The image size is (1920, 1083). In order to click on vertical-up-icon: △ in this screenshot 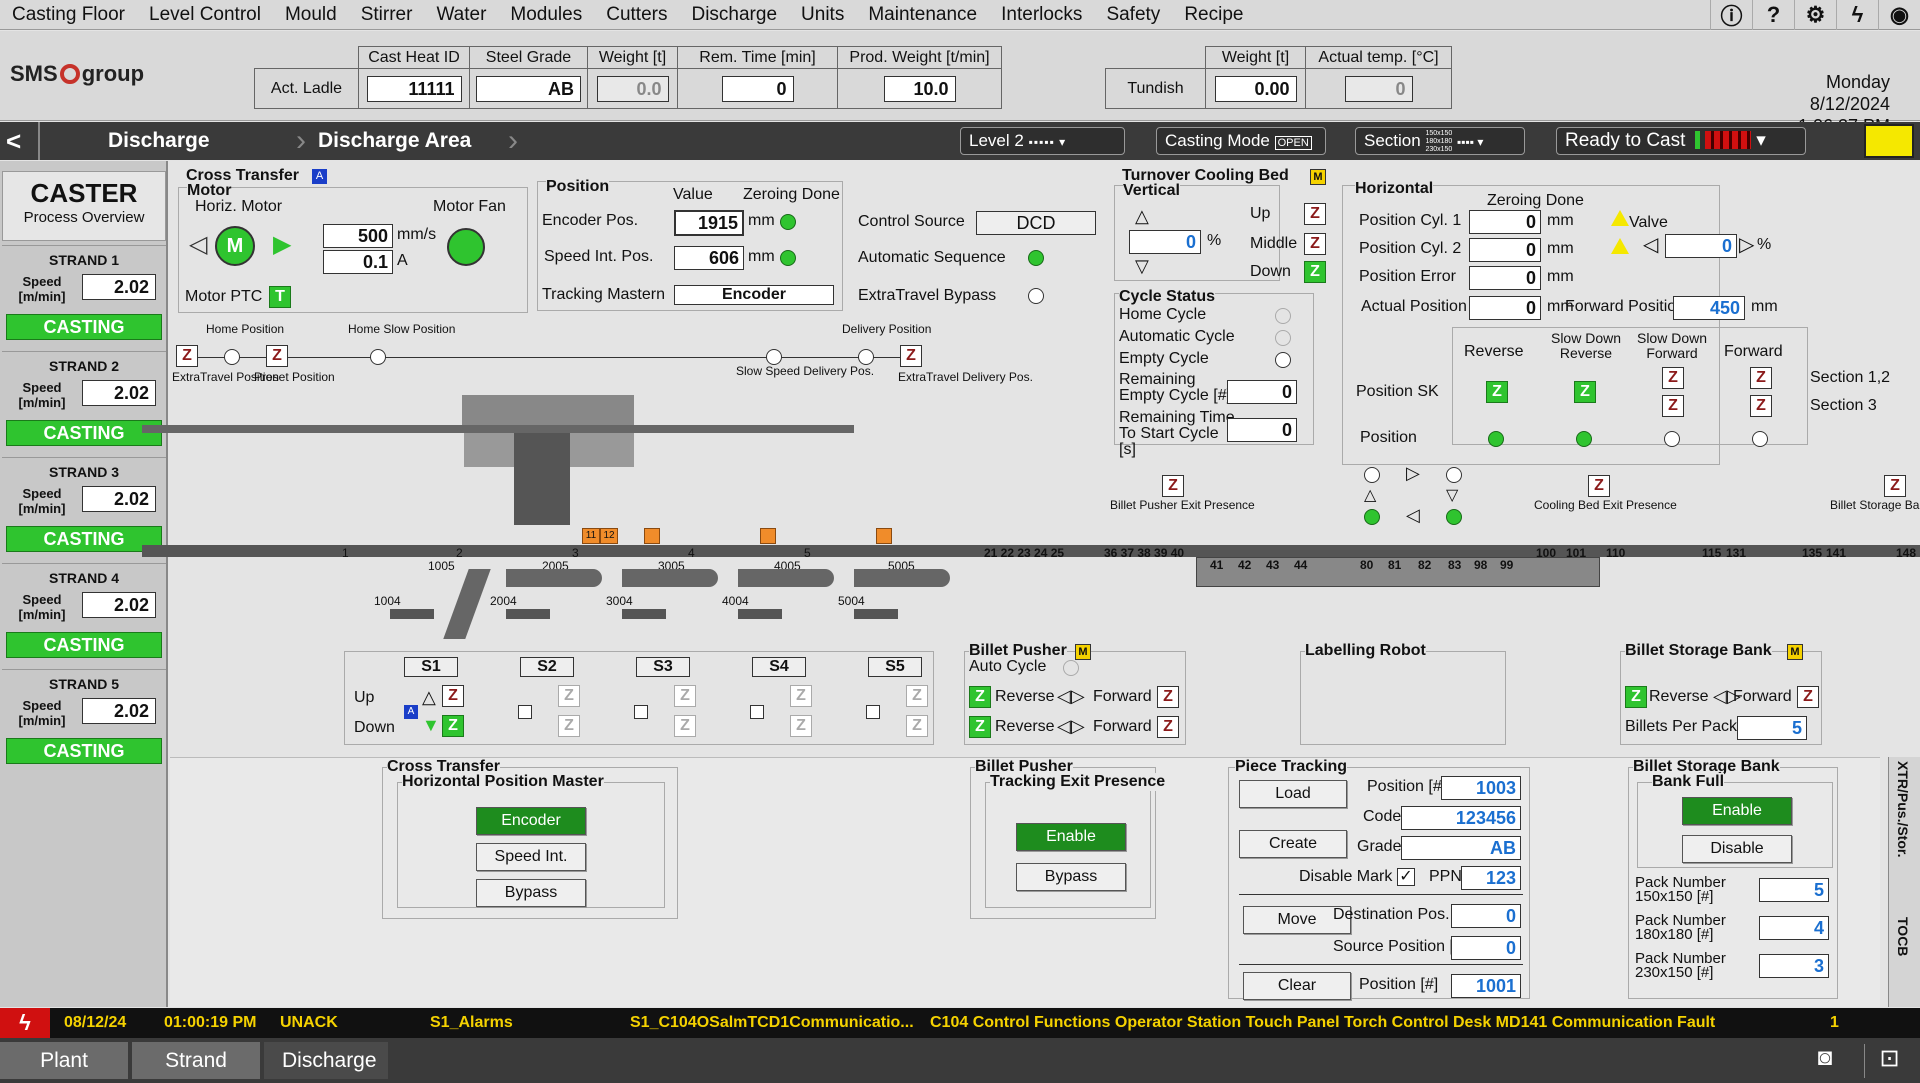, I will do `click(1142, 216)`.